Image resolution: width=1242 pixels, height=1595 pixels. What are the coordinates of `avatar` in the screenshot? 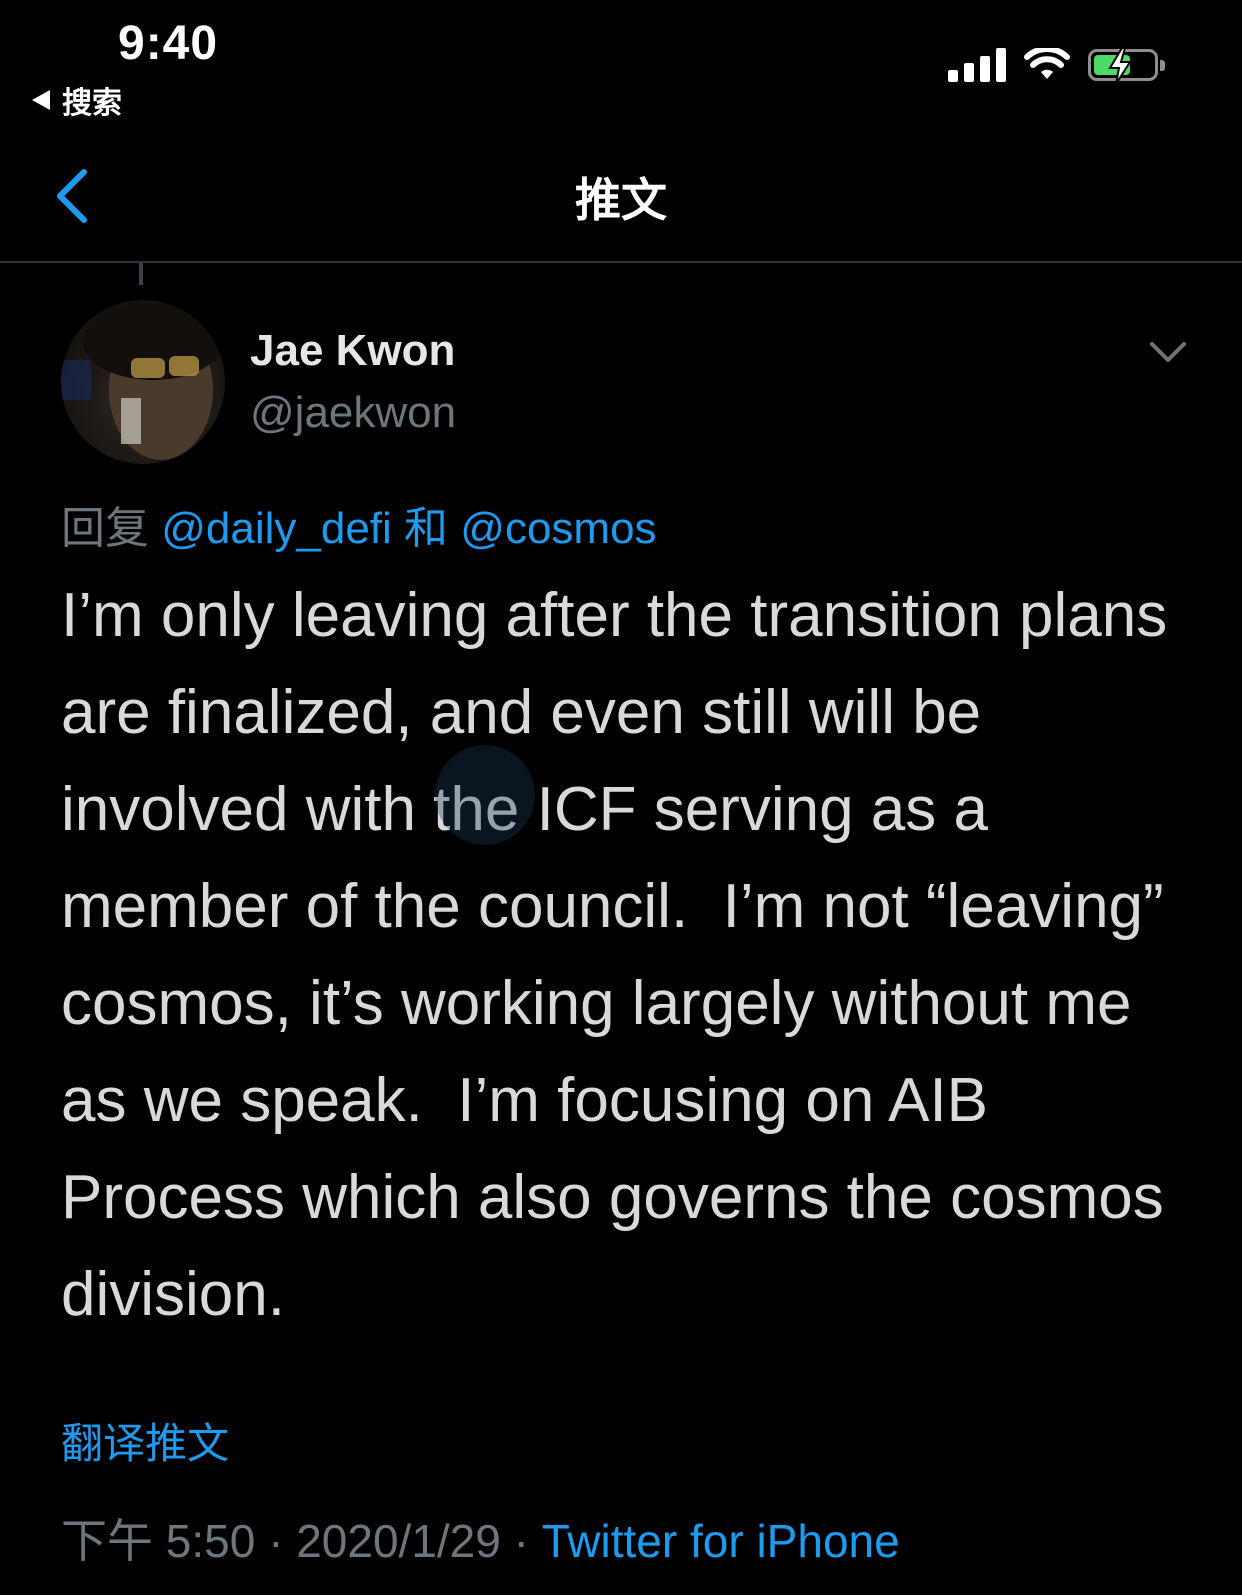 It's located at (143, 382).